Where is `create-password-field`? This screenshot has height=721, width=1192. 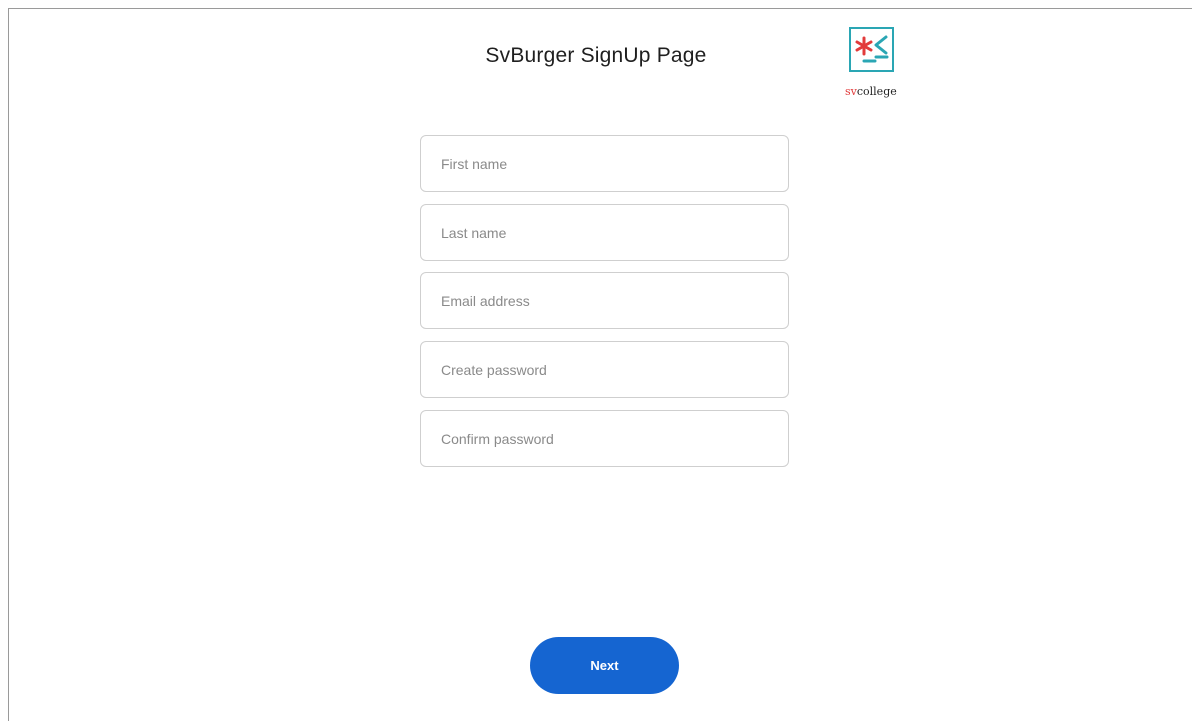 create-password-field is located at coordinates (604, 369).